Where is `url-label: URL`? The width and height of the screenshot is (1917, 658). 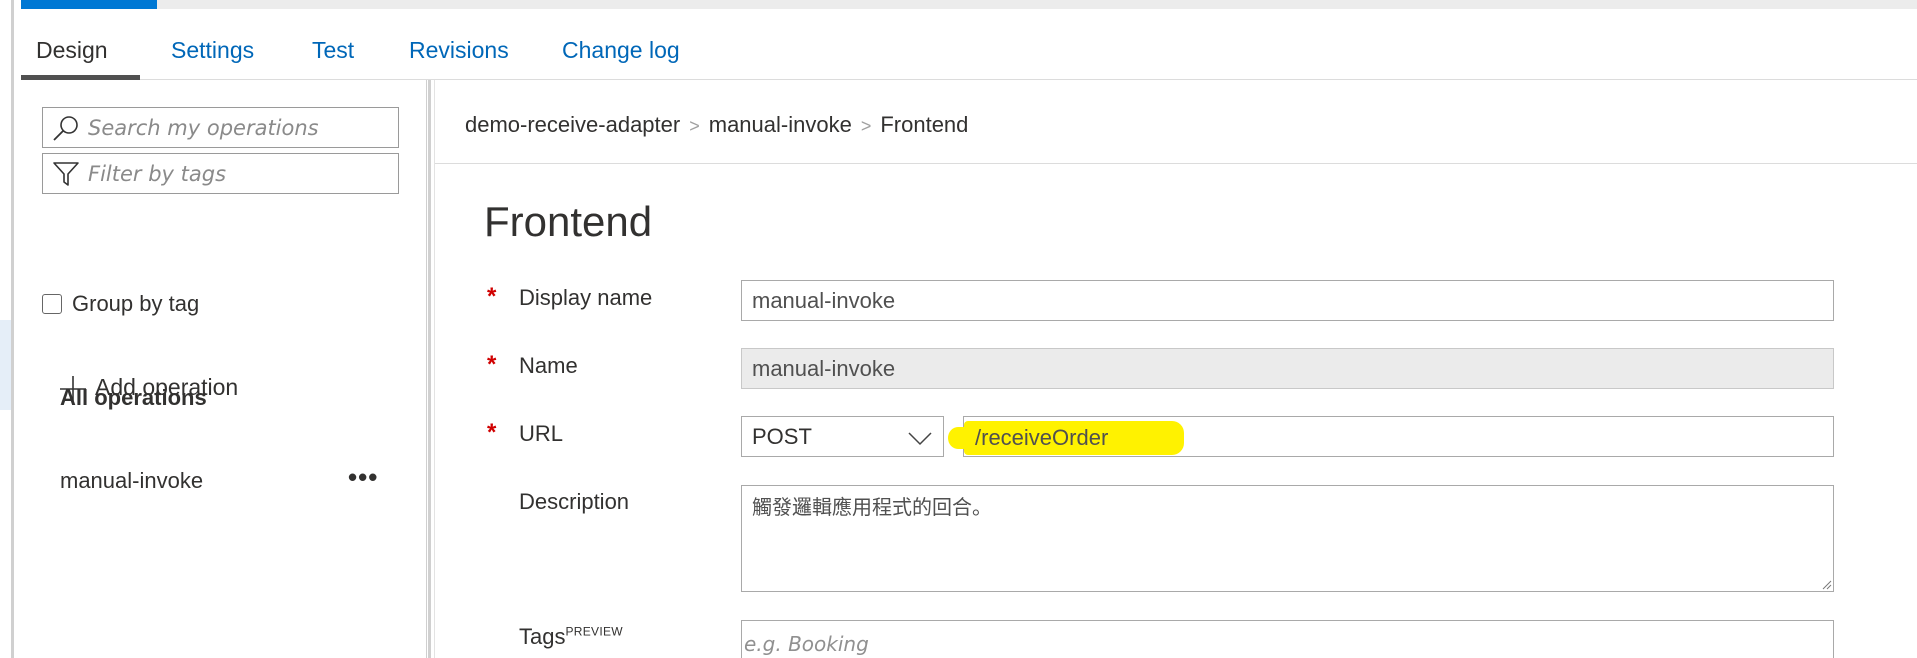 url-label: URL is located at coordinates (541, 433).